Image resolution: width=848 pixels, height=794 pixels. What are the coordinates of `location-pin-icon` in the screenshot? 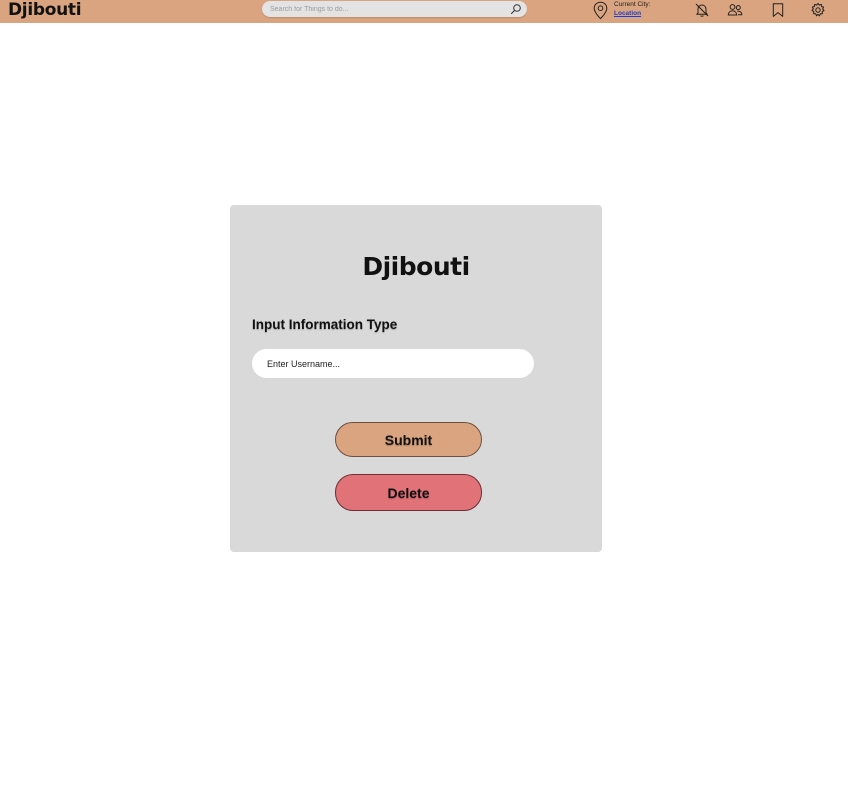 It's located at (600, 10).